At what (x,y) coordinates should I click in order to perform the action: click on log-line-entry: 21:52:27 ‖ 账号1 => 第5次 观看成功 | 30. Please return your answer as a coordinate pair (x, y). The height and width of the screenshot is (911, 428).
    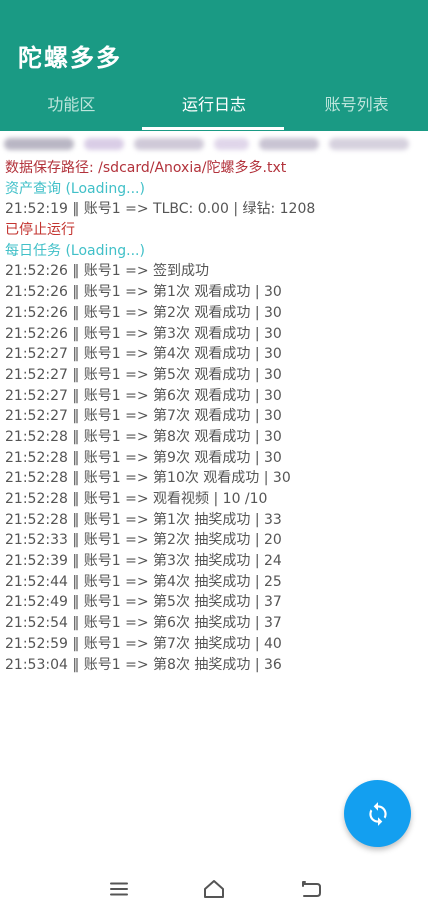
    Looking at the image, I should click on (143, 374).